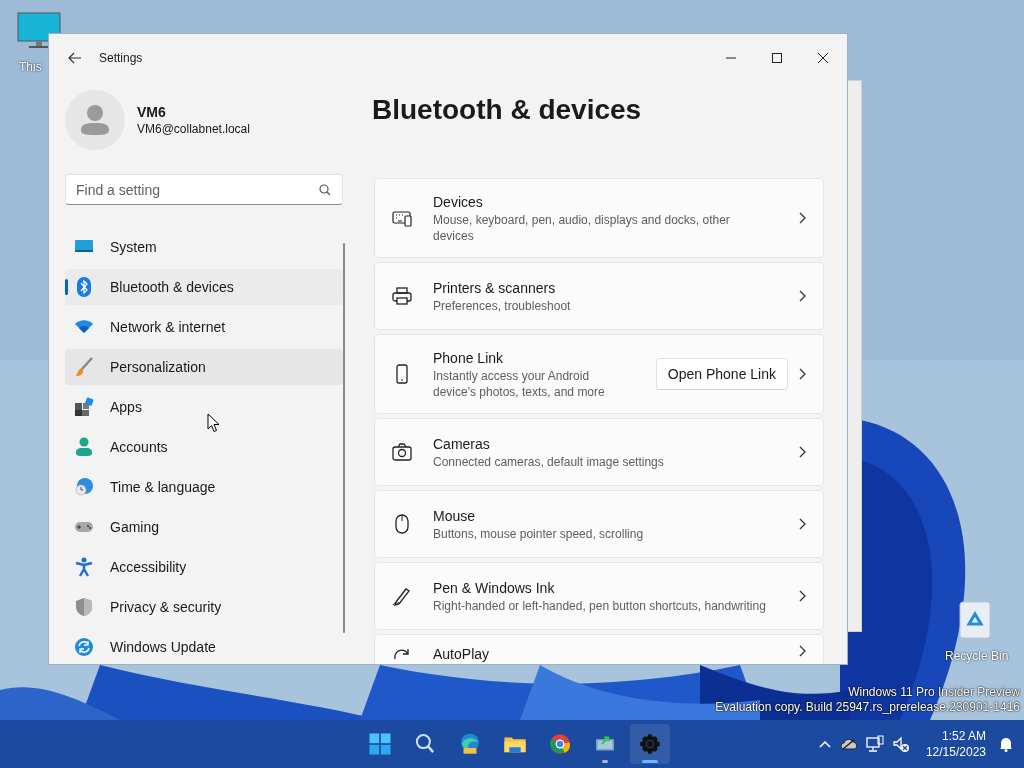 The image size is (1024, 768). Describe the element at coordinates (469, 358) in the screenshot. I see `card-title: Phone Link` at that location.